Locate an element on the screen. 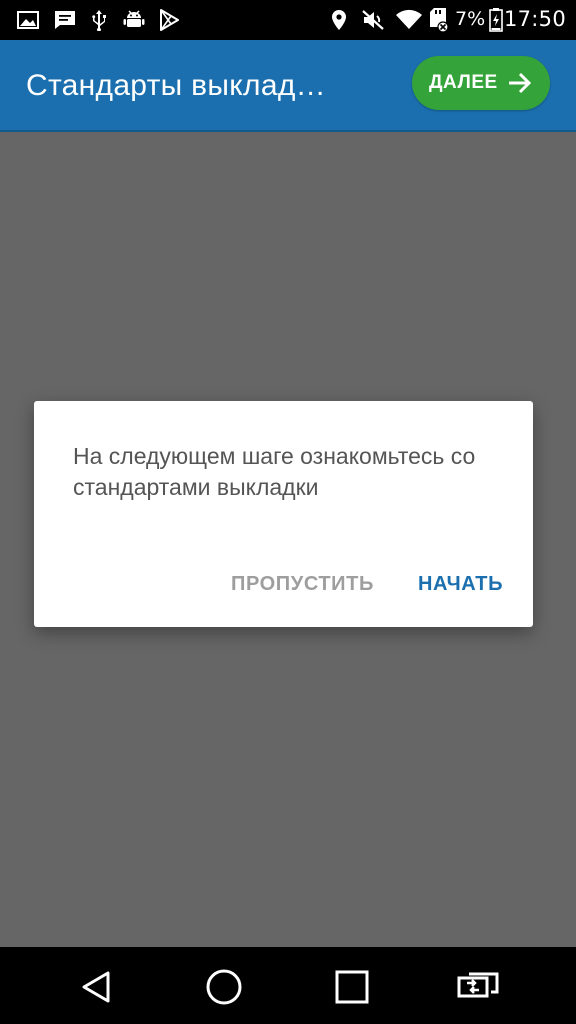  start-button: НАЧАТЬ is located at coordinates (460, 584).